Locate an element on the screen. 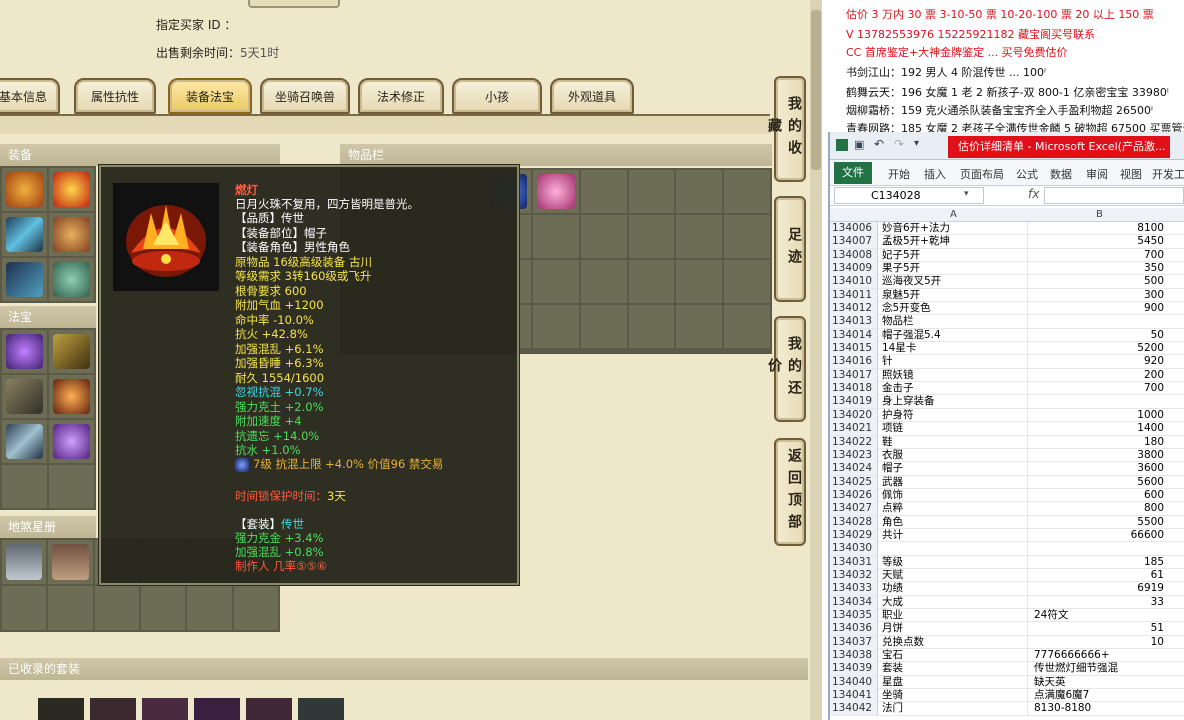 This screenshot has width=1184, height=720. cell-a: 照妖镜 is located at coordinates (954, 375).